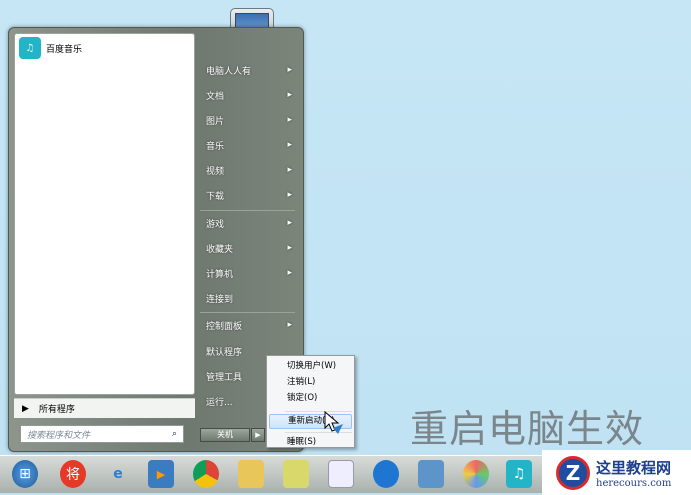  I want to click on sticky-notes-icon, so click(296, 474).